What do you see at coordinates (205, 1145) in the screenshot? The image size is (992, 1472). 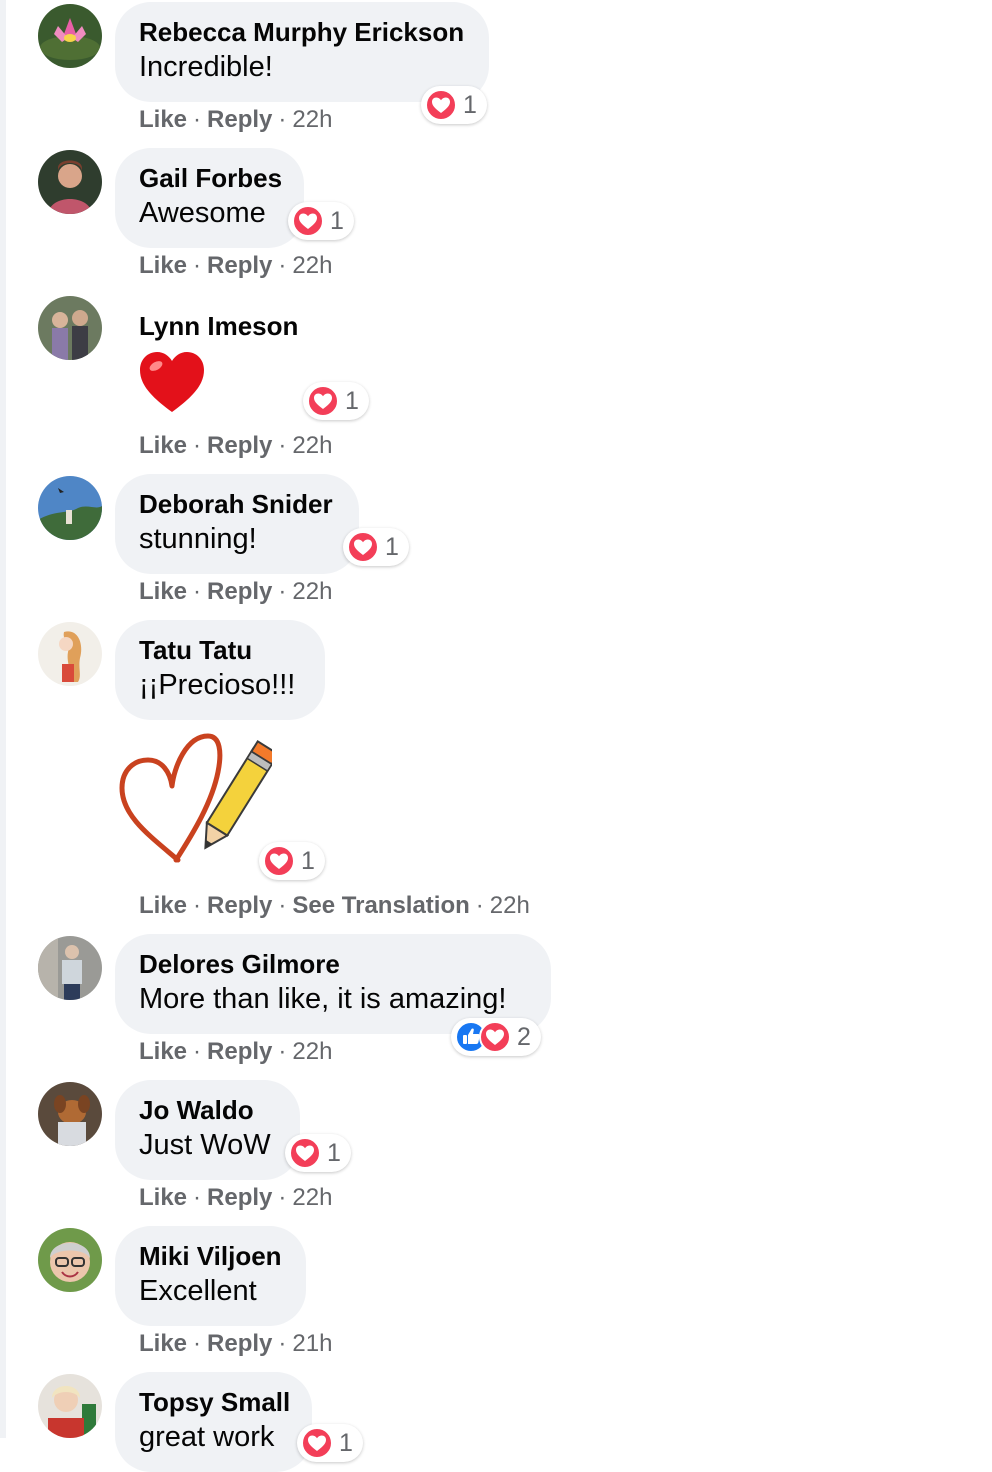 I see `comment-text: Just WoW` at bounding box center [205, 1145].